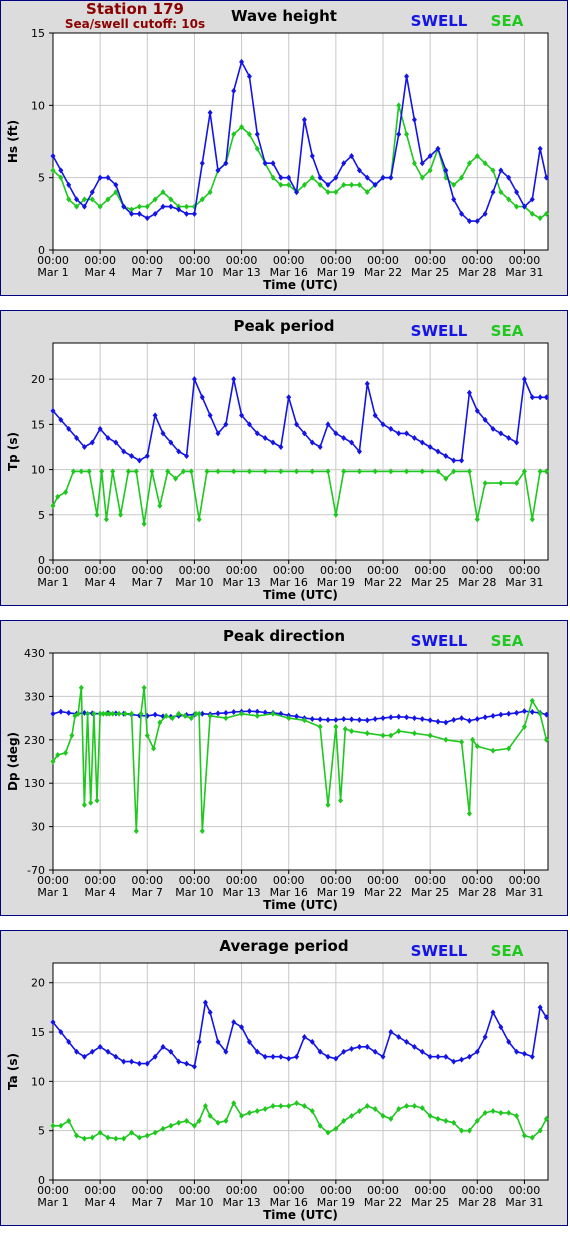  What do you see at coordinates (13, 141) in the screenshot?
I see `y-axis-label: Hs (ft)` at bounding box center [13, 141].